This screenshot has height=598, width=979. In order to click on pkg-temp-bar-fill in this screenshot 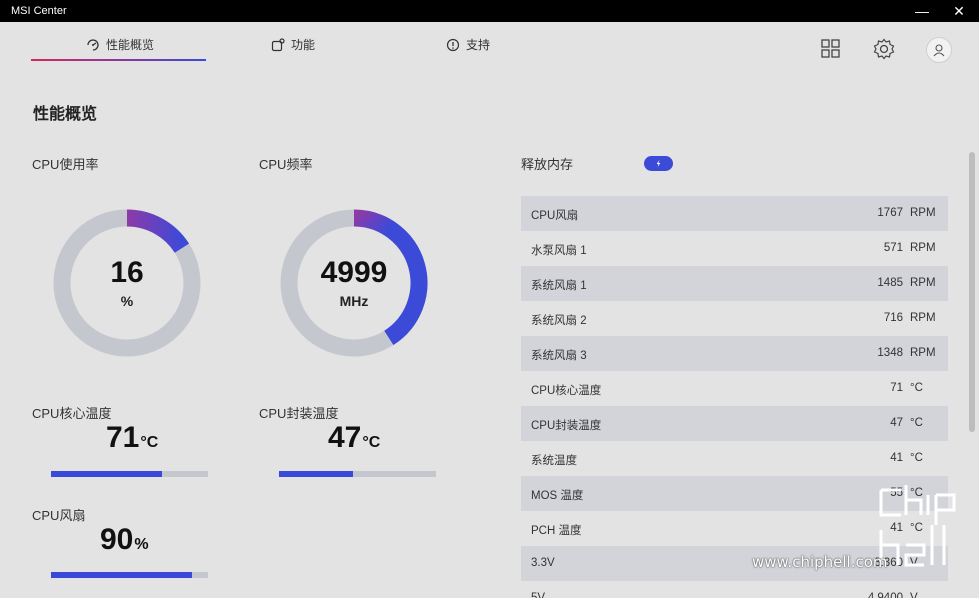, I will do `click(316, 474)`.